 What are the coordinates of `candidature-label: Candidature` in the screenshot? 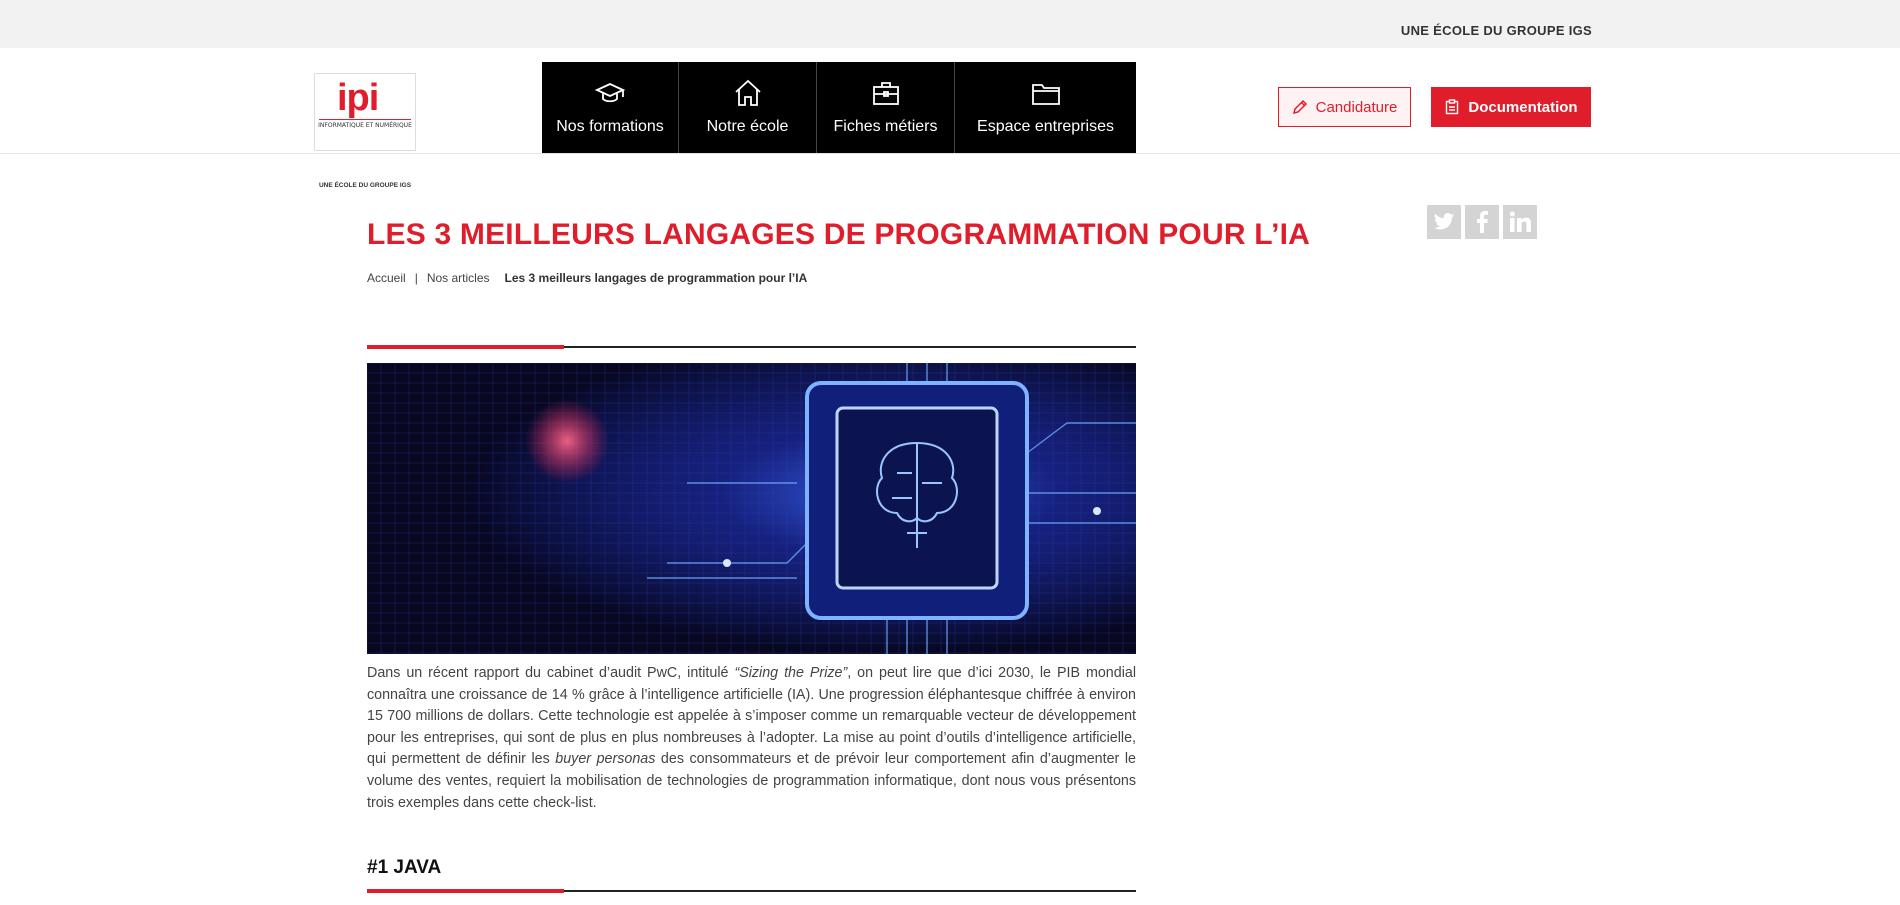 It's located at (1356, 107).